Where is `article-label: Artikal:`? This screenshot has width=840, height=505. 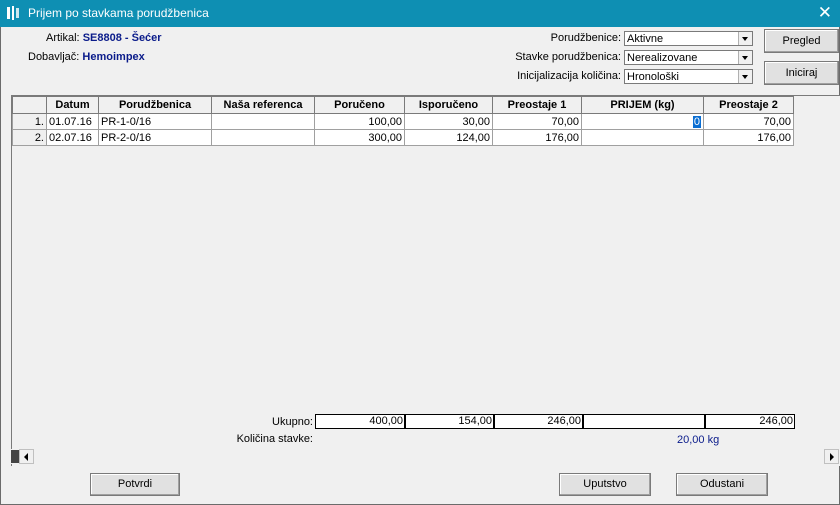 article-label: Artikal: is located at coordinates (63, 38).